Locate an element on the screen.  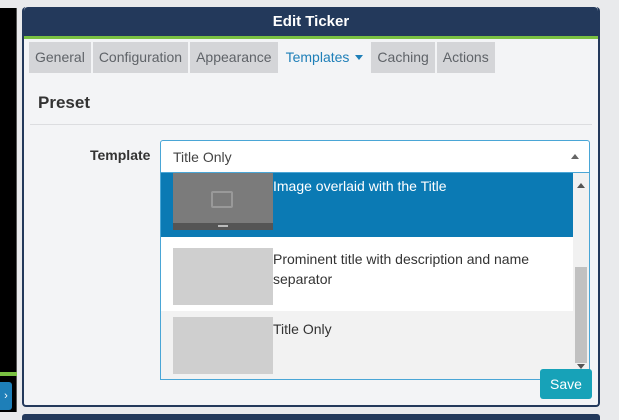
tab-general: General is located at coordinates (60, 57).